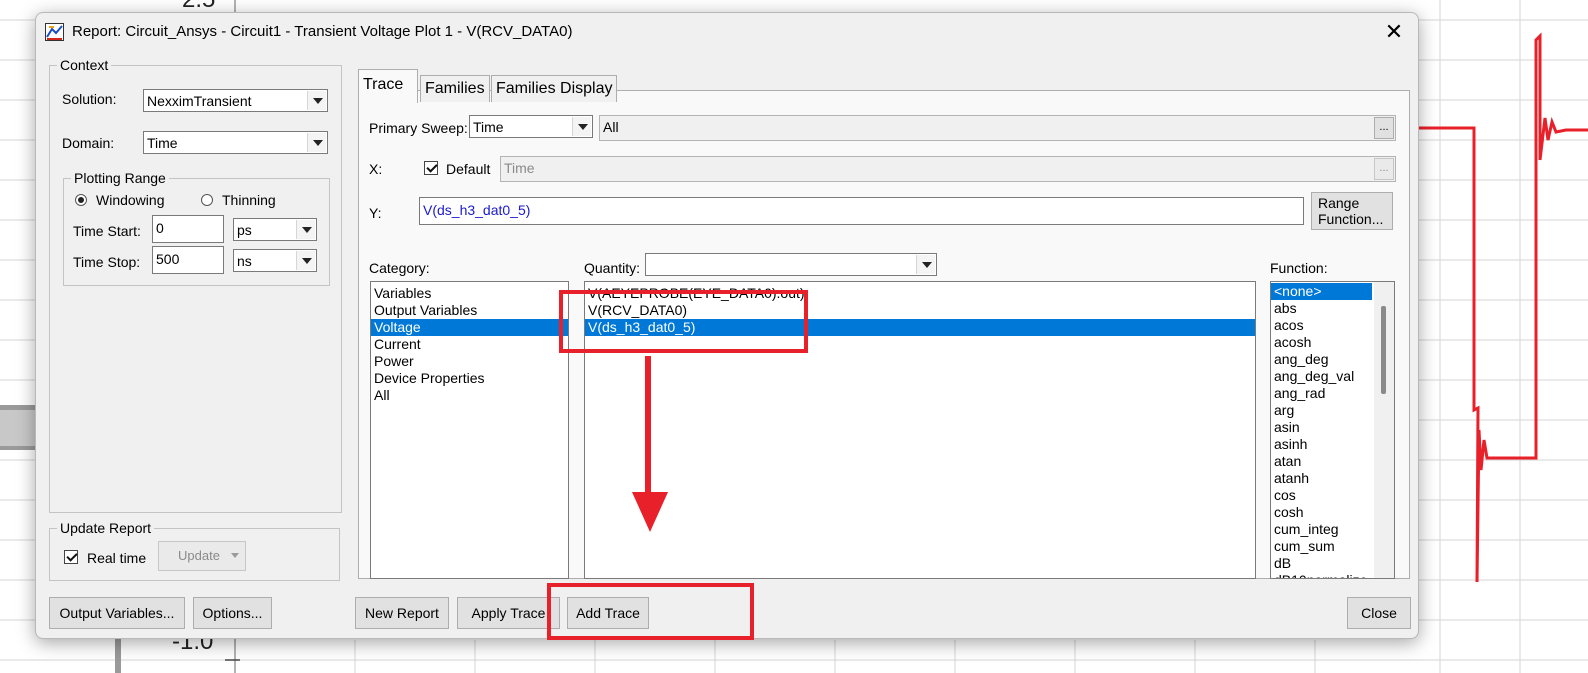  What do you see at coordinates (1321, 291) in the screenshot?
I see `function-list-item: <none>` at bounding box center [1321, 291].